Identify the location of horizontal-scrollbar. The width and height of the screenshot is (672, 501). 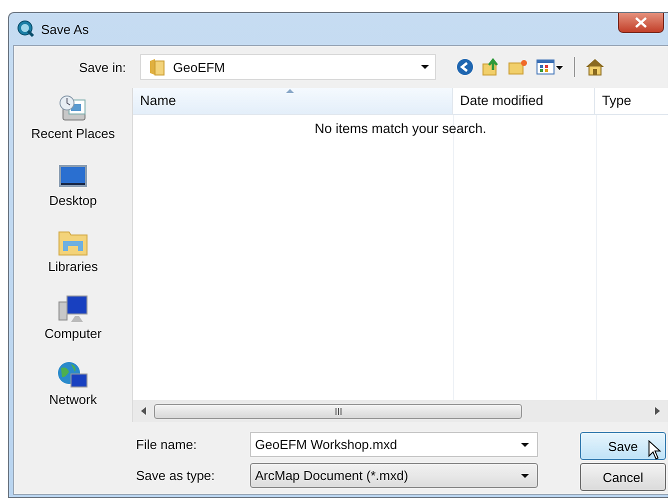
(400, 411).